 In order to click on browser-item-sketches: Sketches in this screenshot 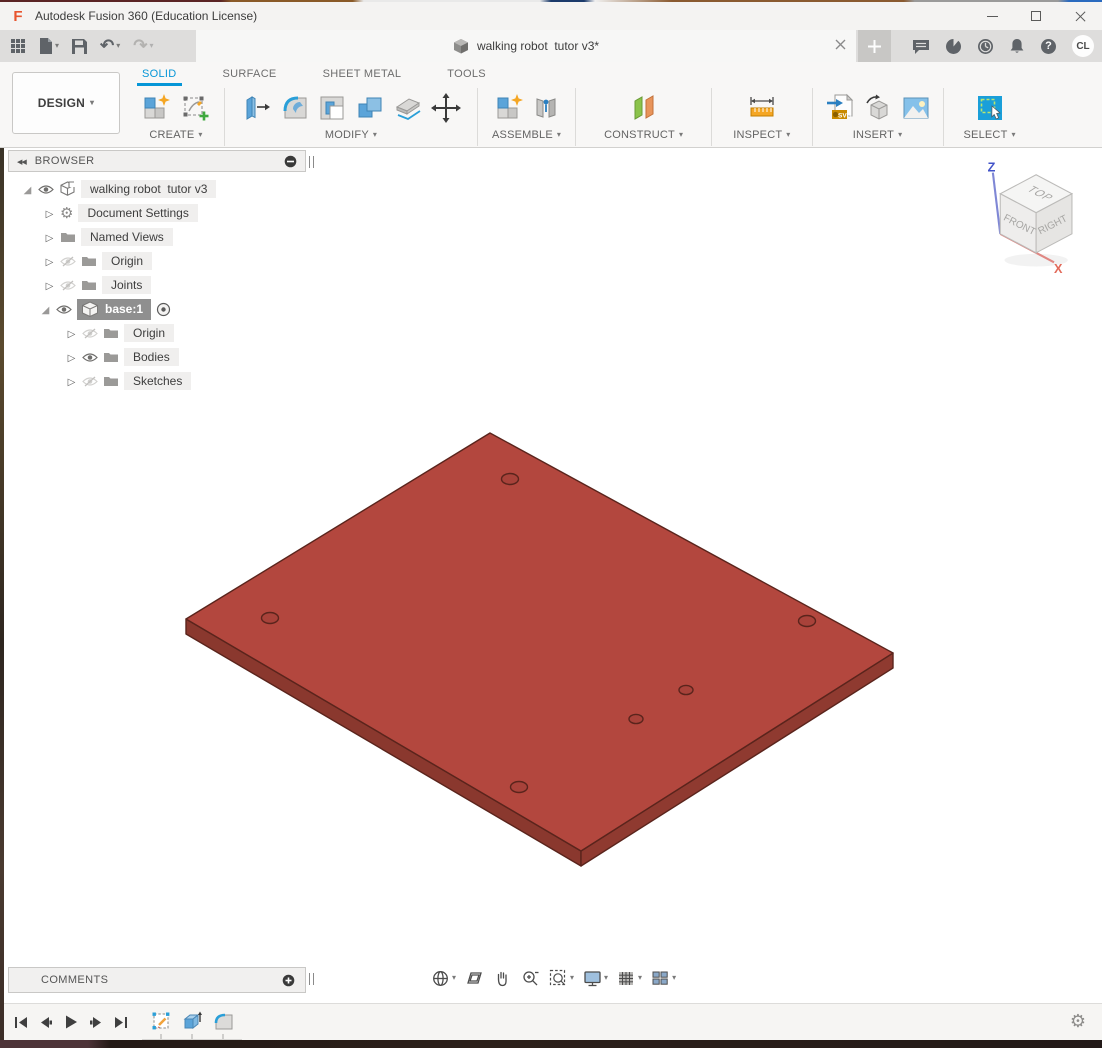, I will do `click(157, 381)`.